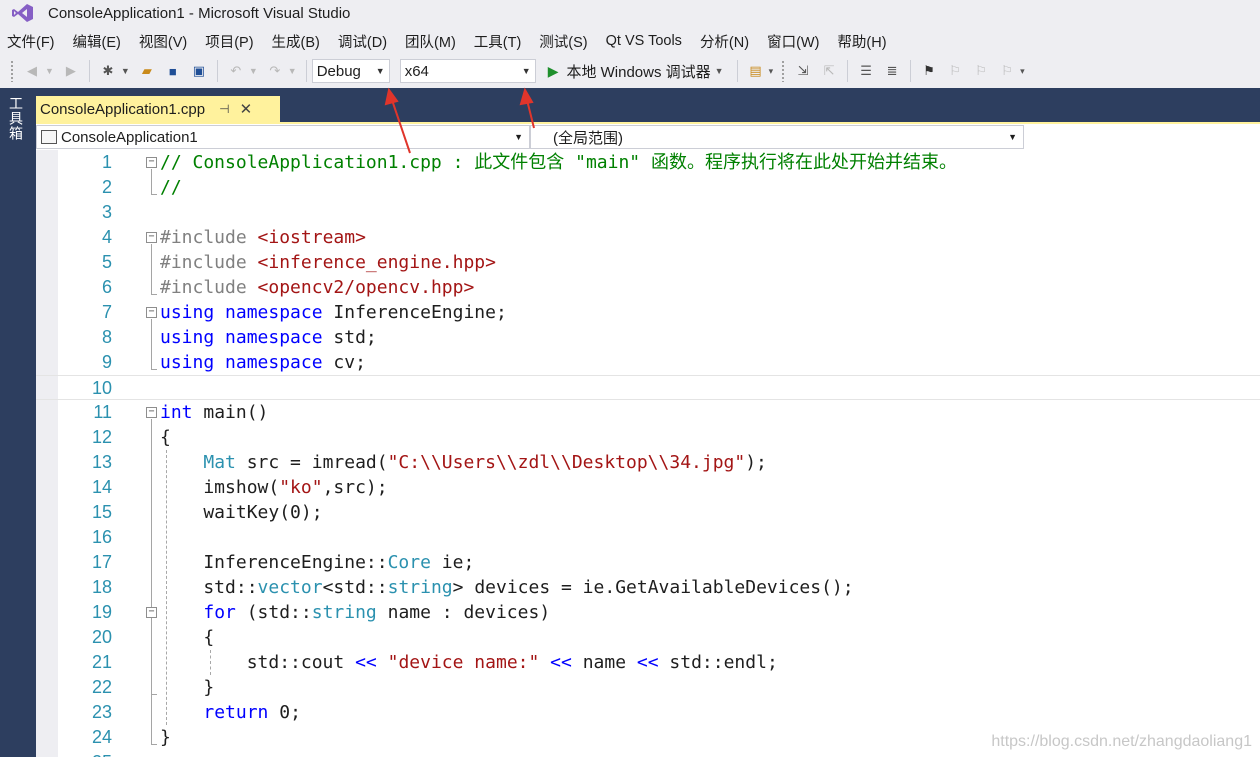 This screenshot has width=1260, height=757. I want to click on scope-select: (全局范围) ▼, so click(777, 137).